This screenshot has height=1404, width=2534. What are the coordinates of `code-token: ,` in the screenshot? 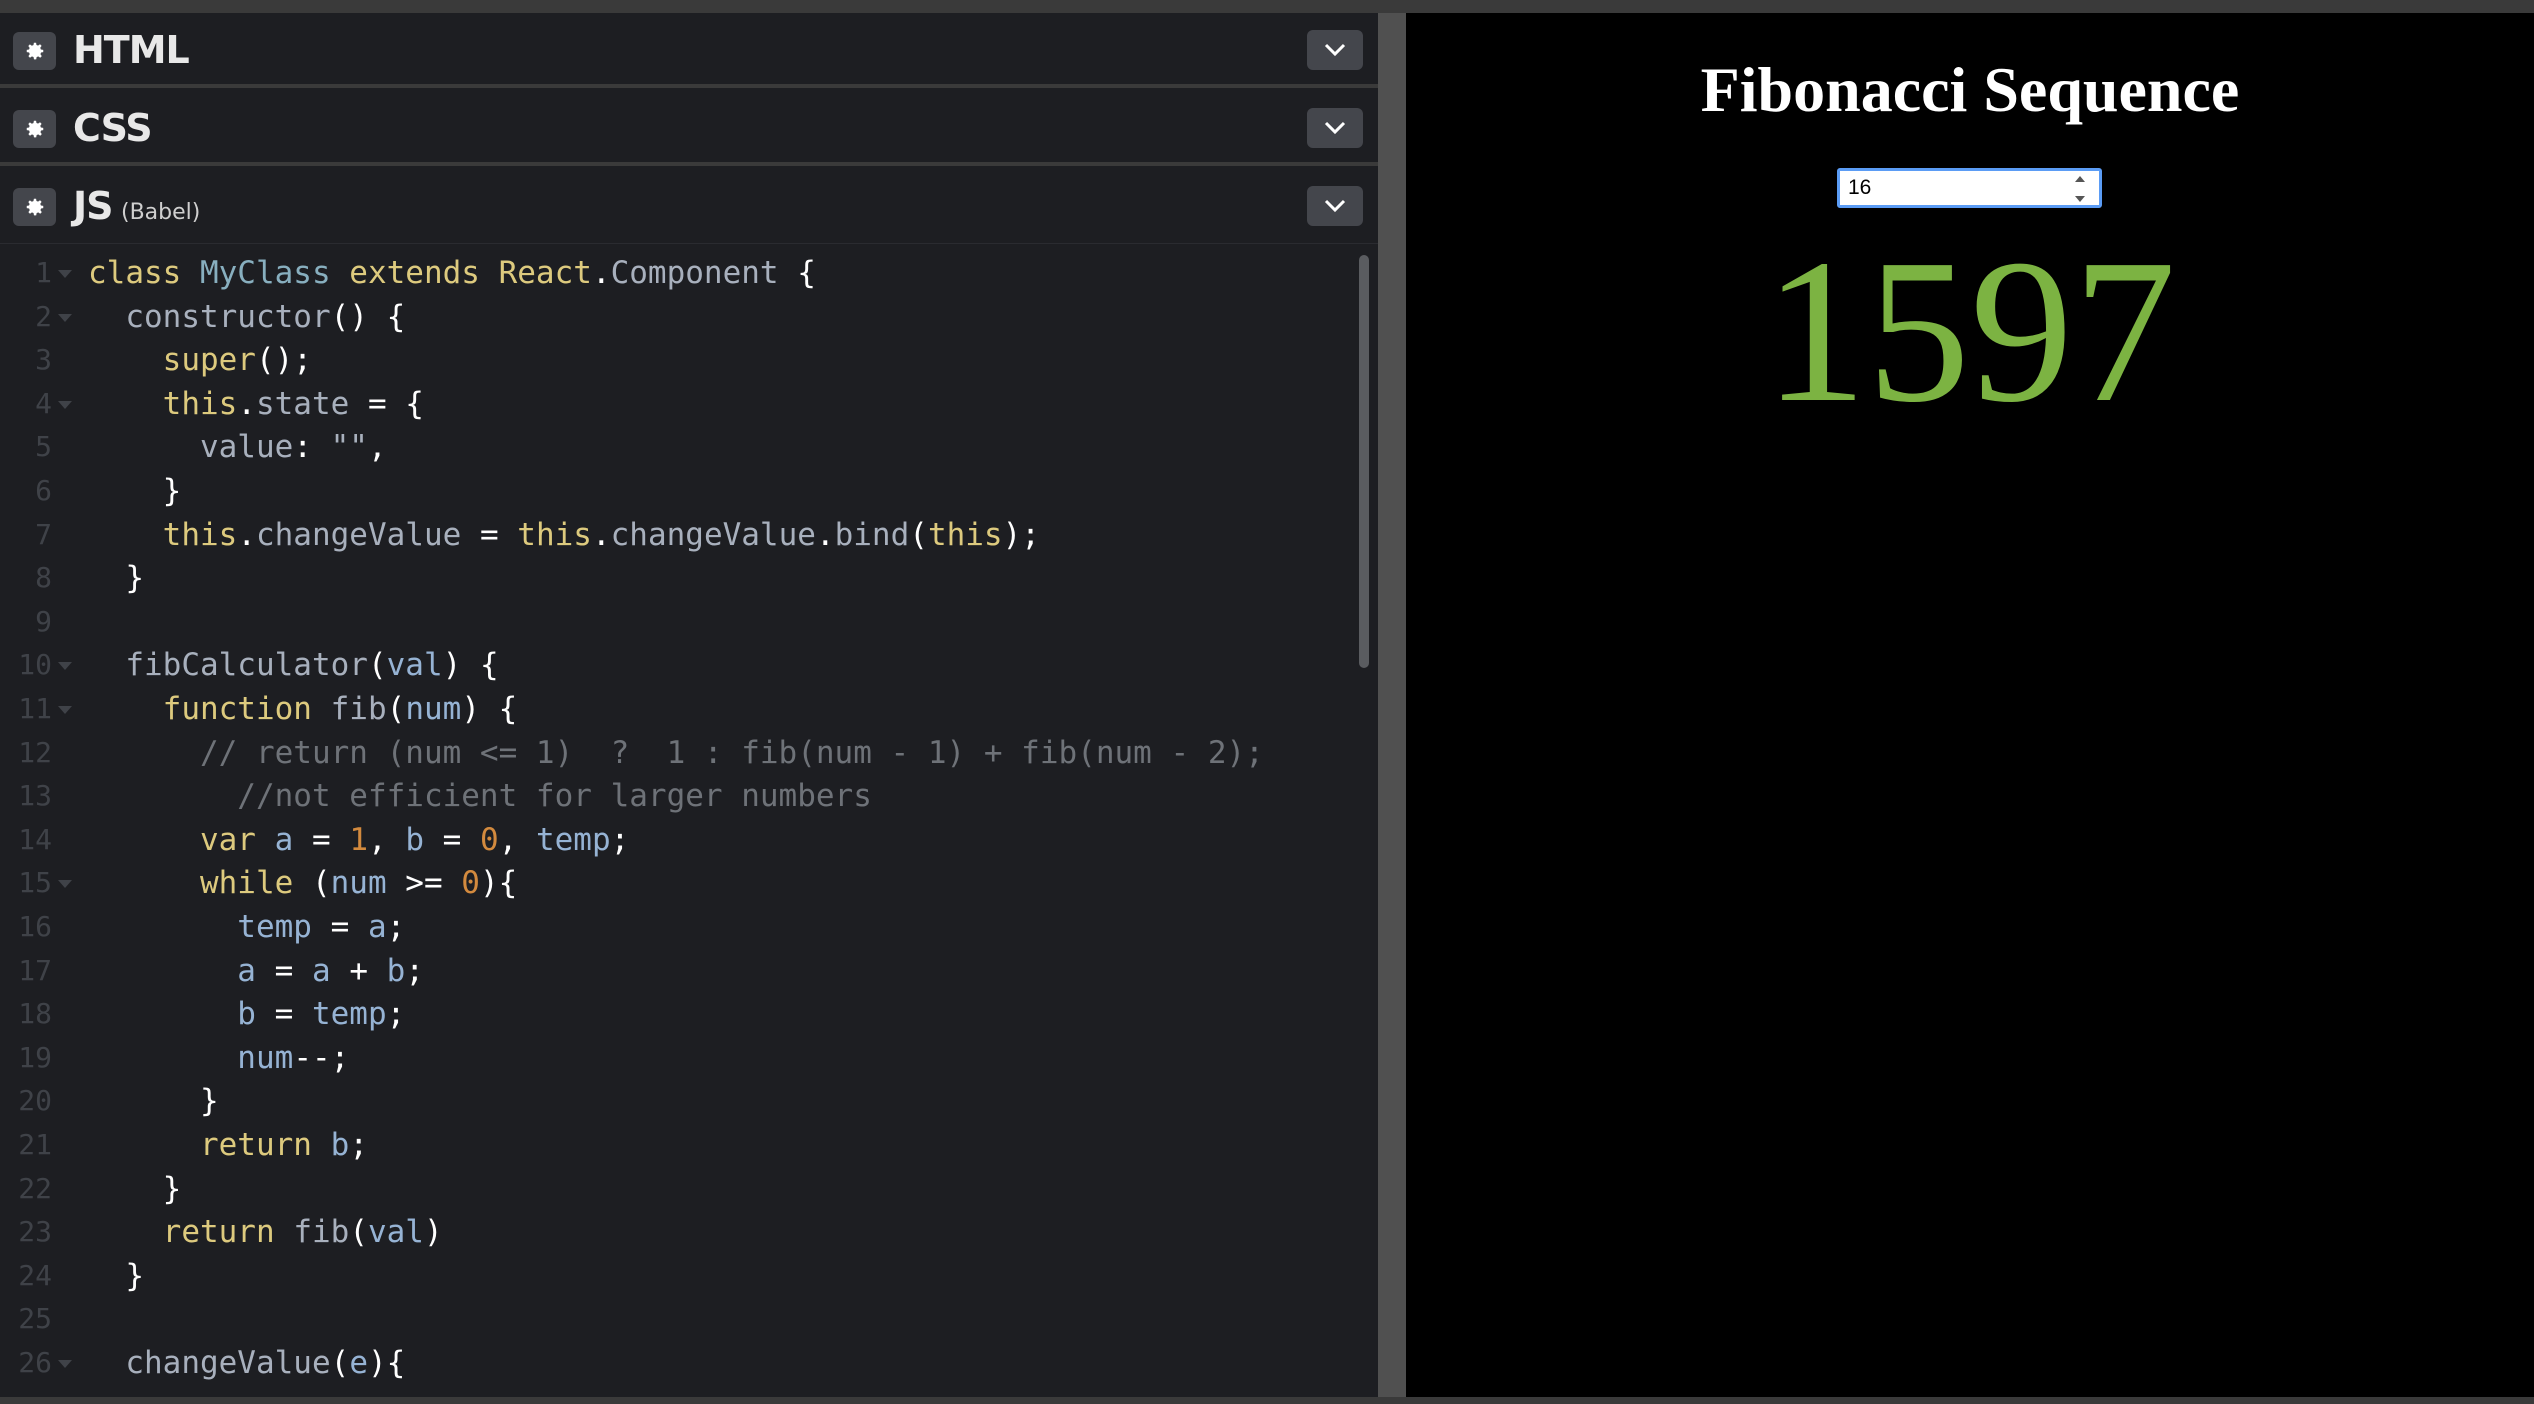 It's located at (377, 447).